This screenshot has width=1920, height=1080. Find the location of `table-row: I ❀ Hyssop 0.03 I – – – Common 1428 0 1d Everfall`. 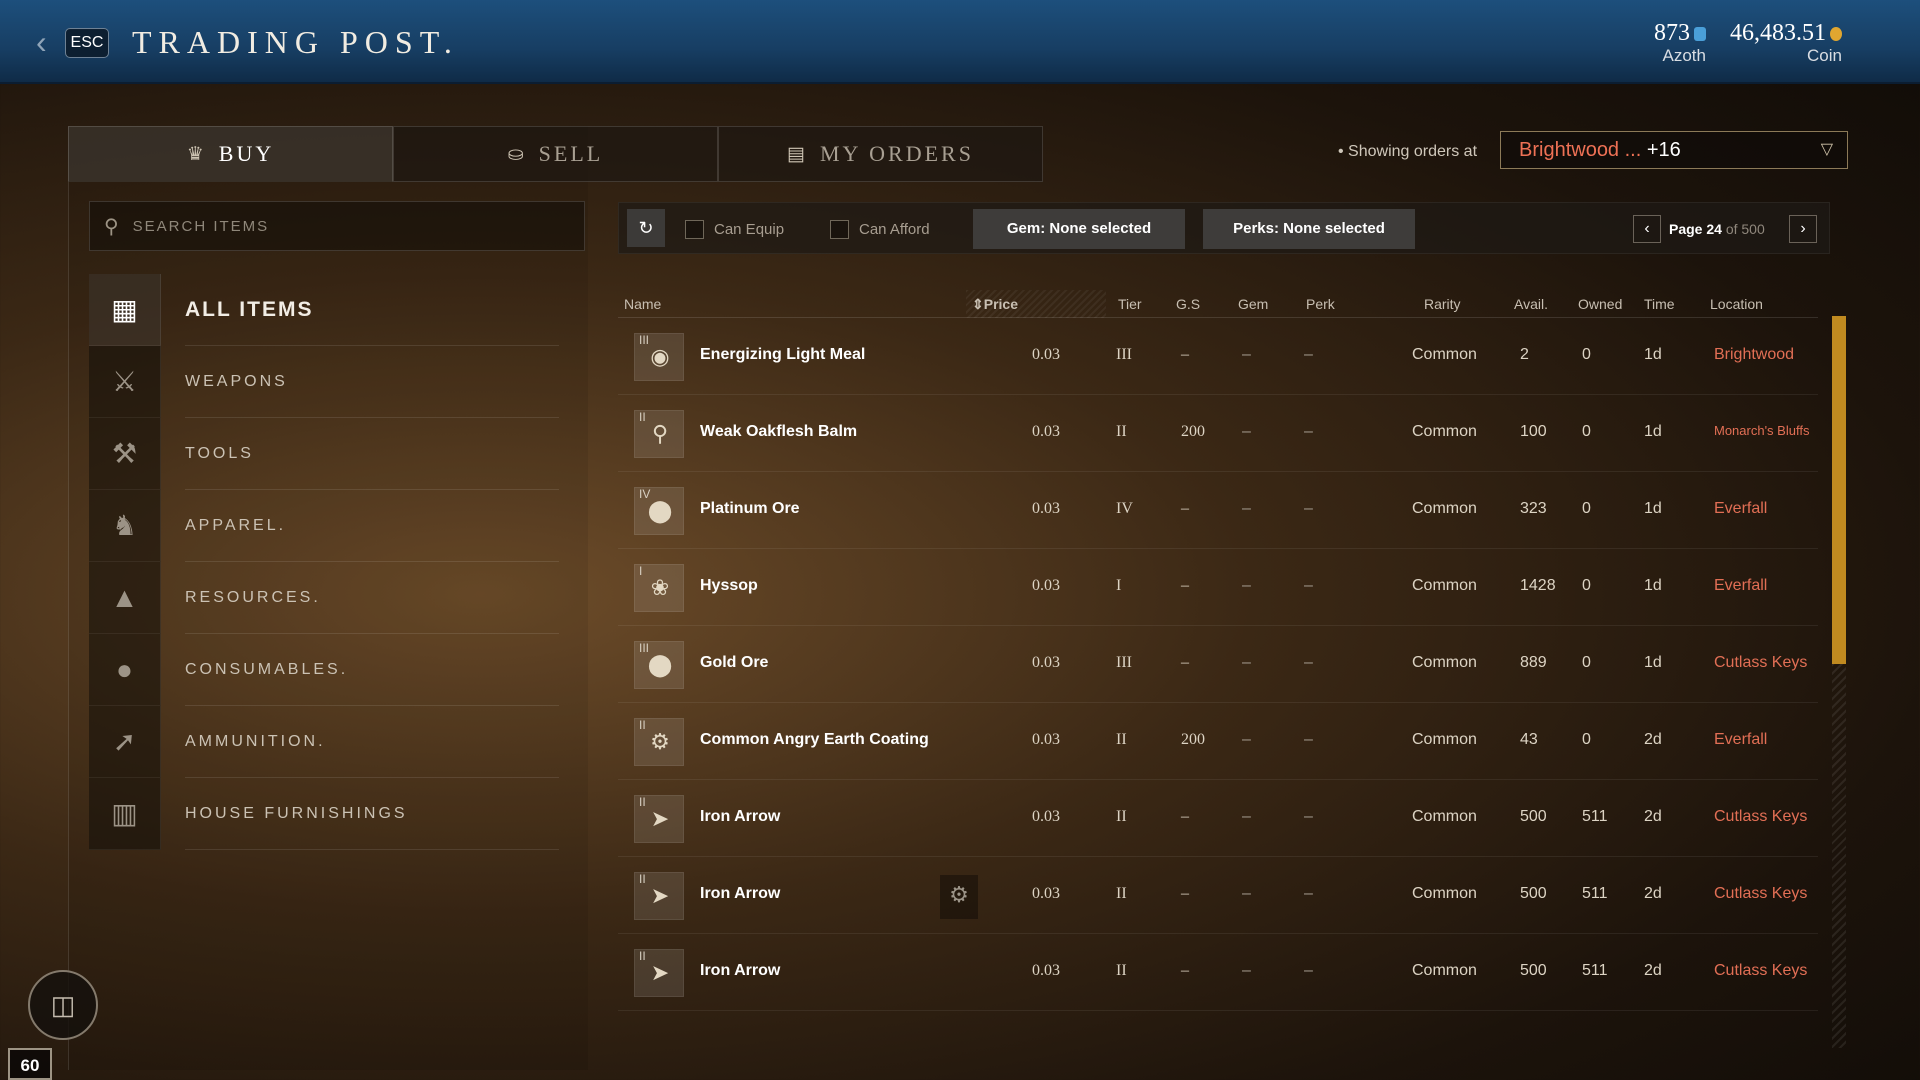

table-row: I ❀ Hyssop 0.03 I – – – Common 1428 0 1d Everfall is located at coordinates (1218, 587).